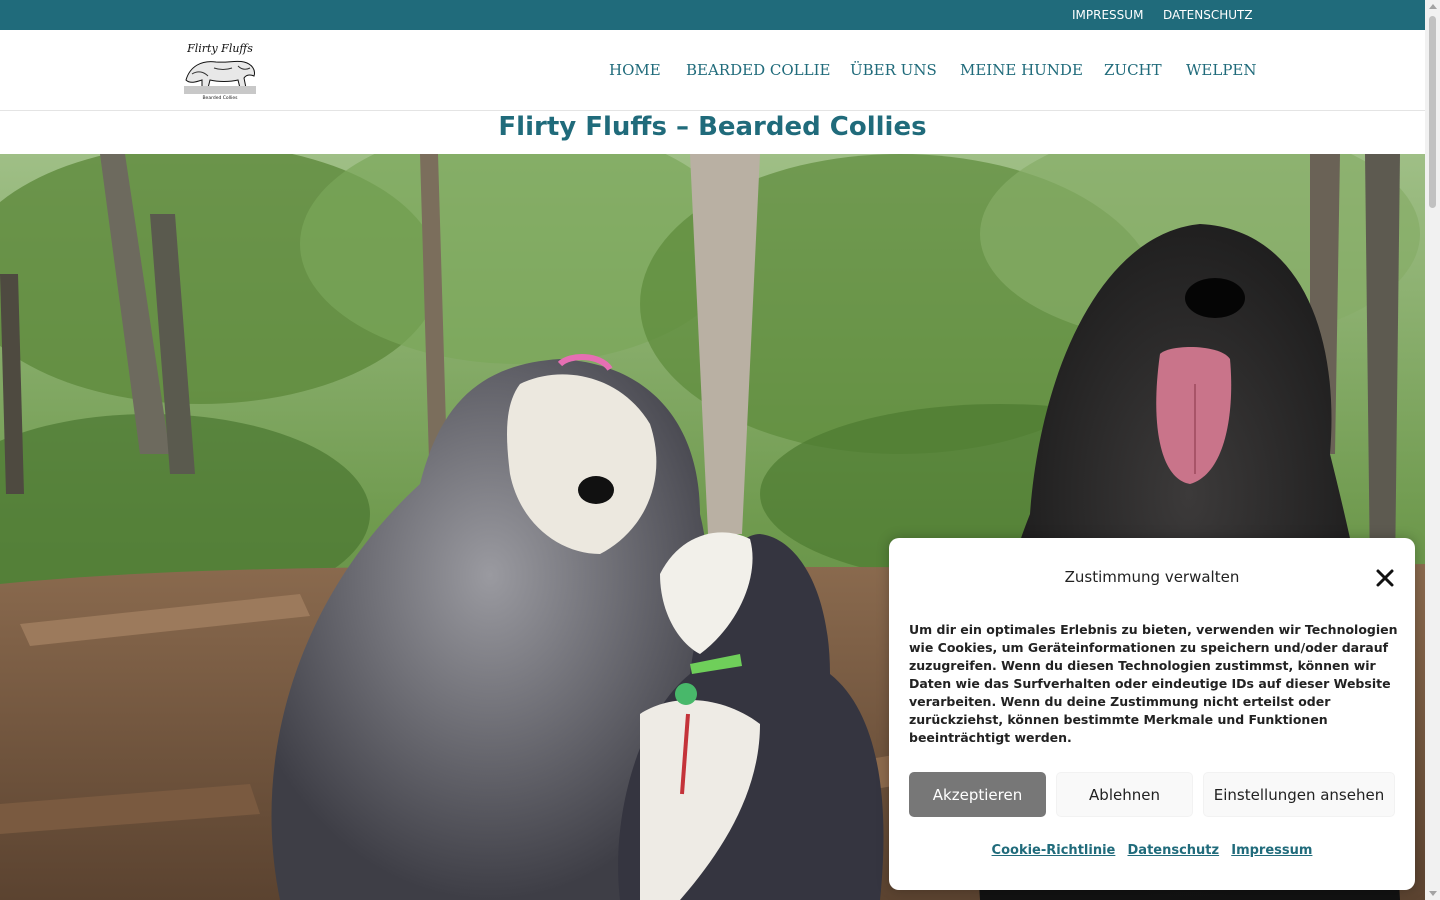 Image resolution: width=1440 pixels, height=900 pixels. What do you see at coordinates (758, 70) in the screenshot?
I see `nav-bearded-collie: BEARDED COLLIE` at bounding box center [758, 70].